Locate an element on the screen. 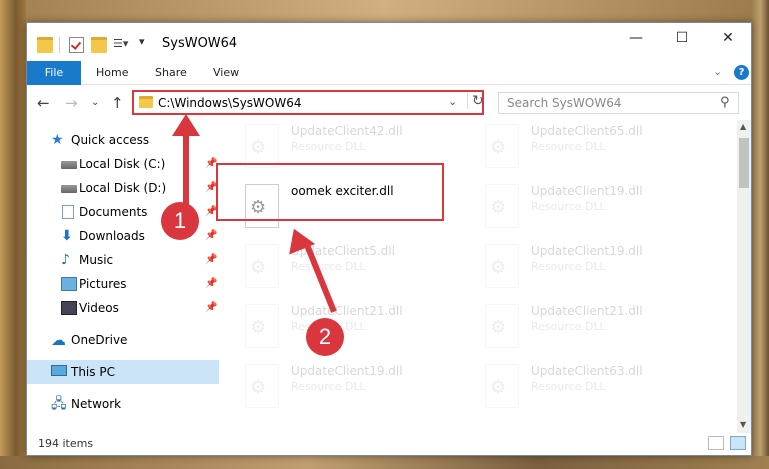 The width and height of the screenshot is (769, 469). arrow-1-head is located at coordinates (186, 125).